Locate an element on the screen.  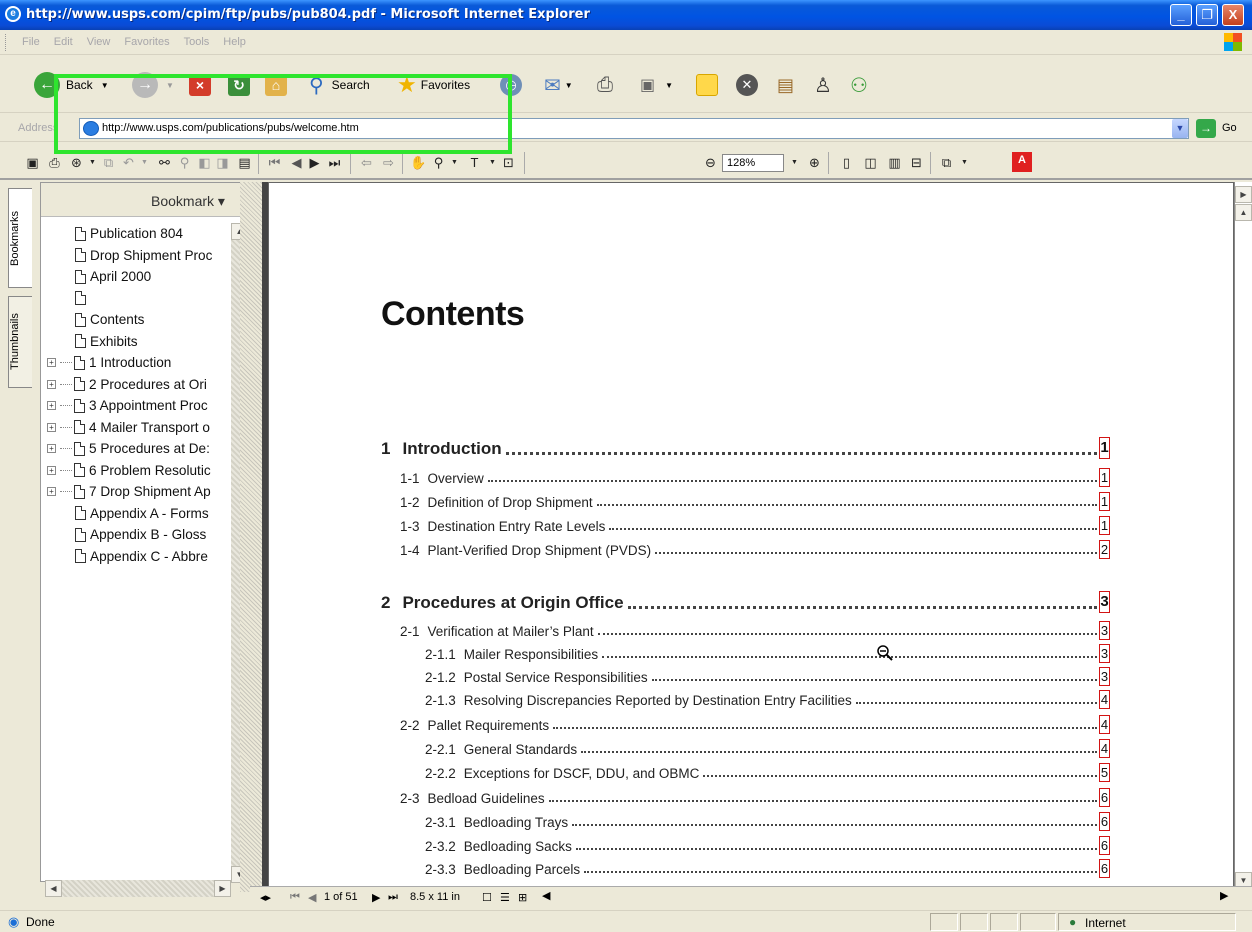
menu-view: View is located at coordinates (99, 42).